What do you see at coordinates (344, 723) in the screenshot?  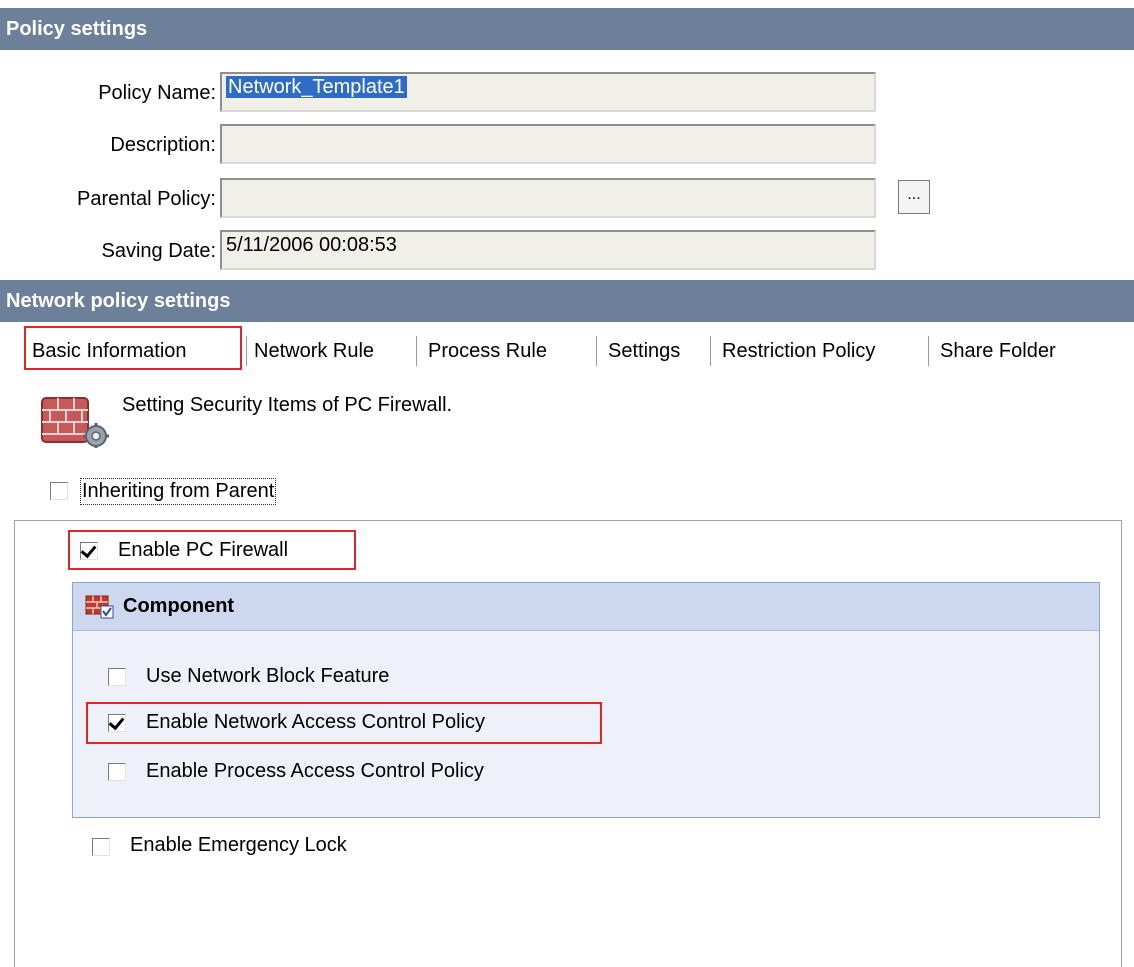 I see `network-access-control-highlight` at bounding box center [344, 723].